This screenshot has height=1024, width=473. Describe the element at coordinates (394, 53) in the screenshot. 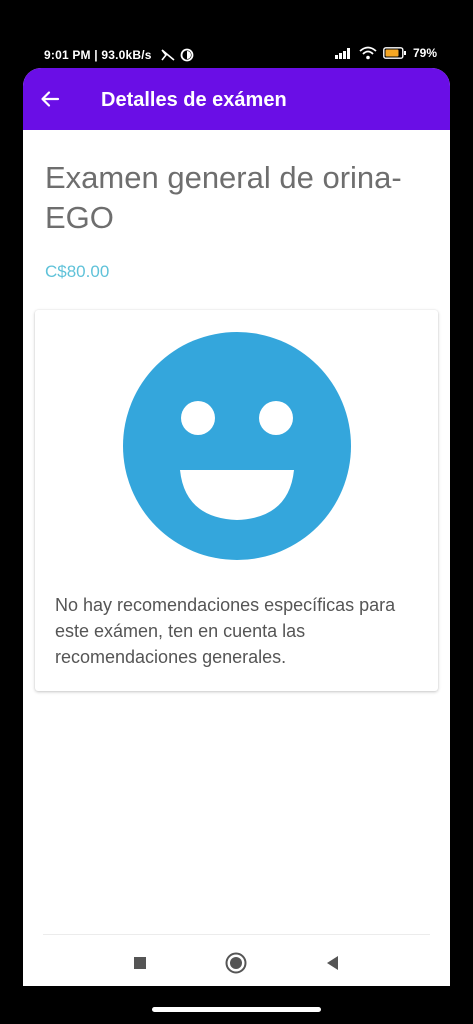

I see `battery-icon` at that location.